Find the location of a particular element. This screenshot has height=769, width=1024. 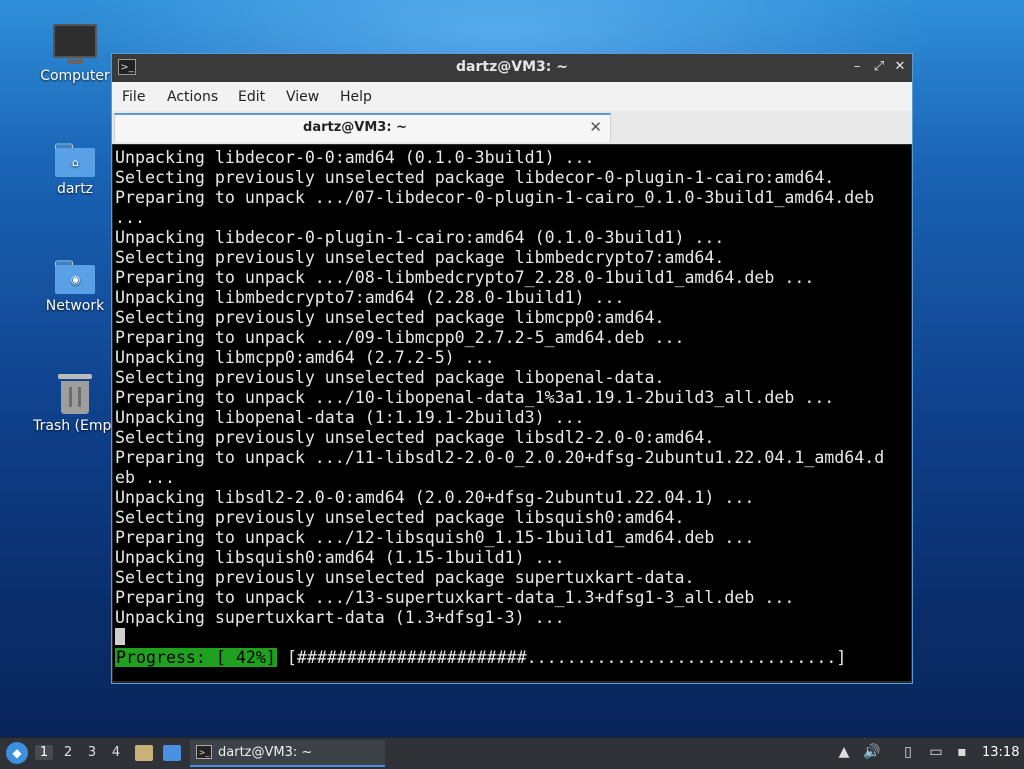

menu-help: Help is located at coordinates (356, 97).